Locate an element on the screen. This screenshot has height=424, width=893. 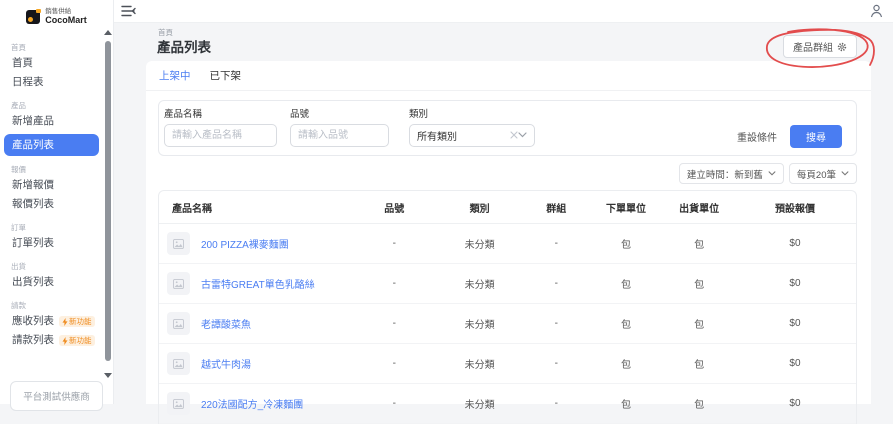
table-row: 古雷特GREAT單色乳酪絲 - 未分類 - 包包 $0 is located at coordinates (507, 283).